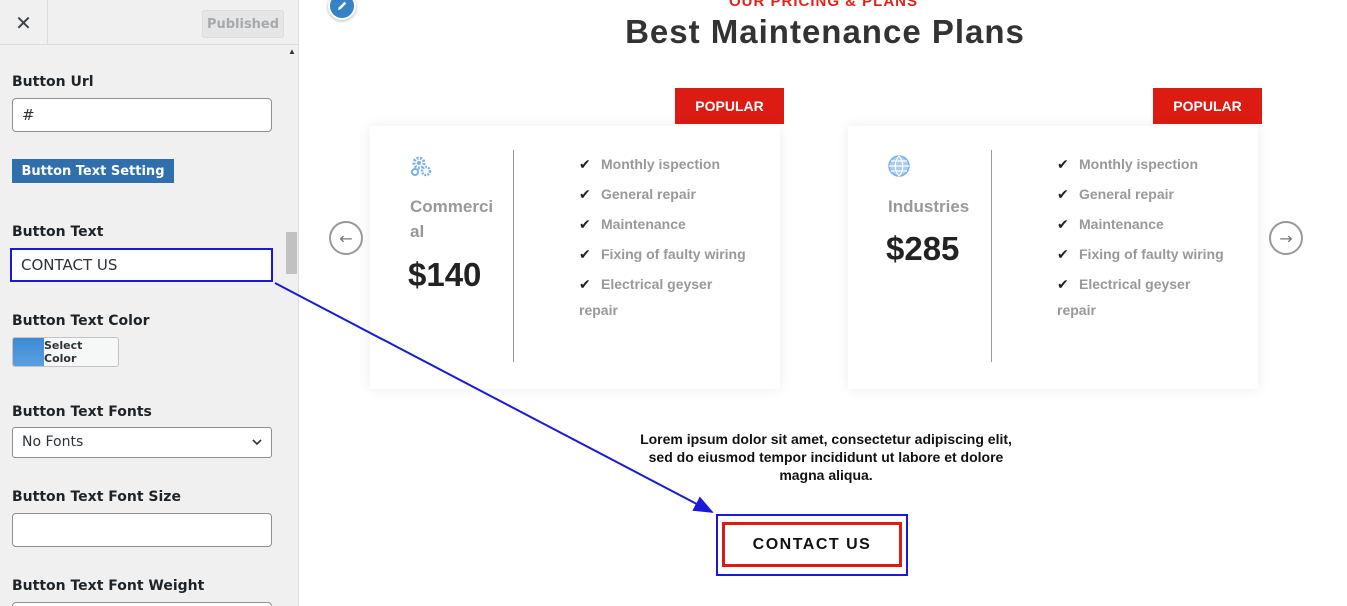 The width and height of the screenshot is (1347, 606). What do you see at coordinates (142, 115) in the screenshot?
I see `button-url-input: #` at bounding box center [142, 115].